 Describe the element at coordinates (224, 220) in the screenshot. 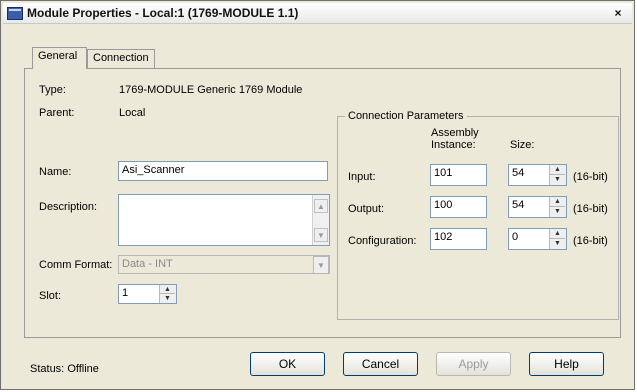

I see `description-textarea: ▲ ▼` at that location.